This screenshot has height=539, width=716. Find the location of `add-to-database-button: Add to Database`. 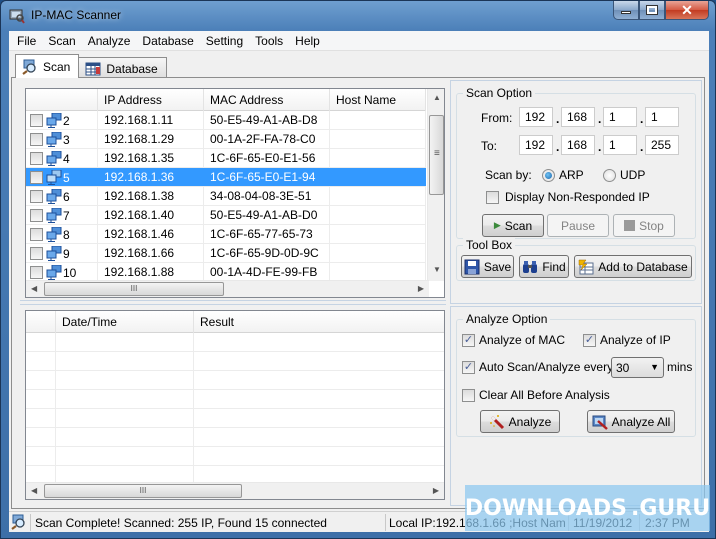

add-to-database-button: Add to Database is located at coordinates (633, 266).